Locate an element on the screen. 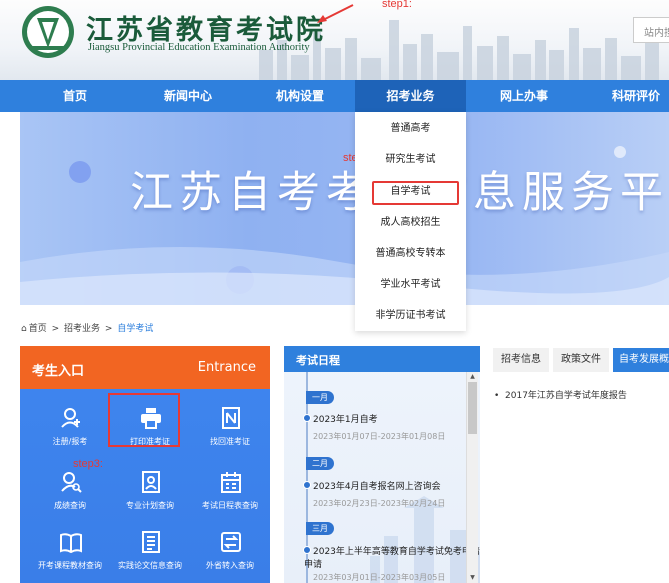 This screenshot has height=583, width=669. site-search-input: 站内搜 is located at coordinates (651, 30).